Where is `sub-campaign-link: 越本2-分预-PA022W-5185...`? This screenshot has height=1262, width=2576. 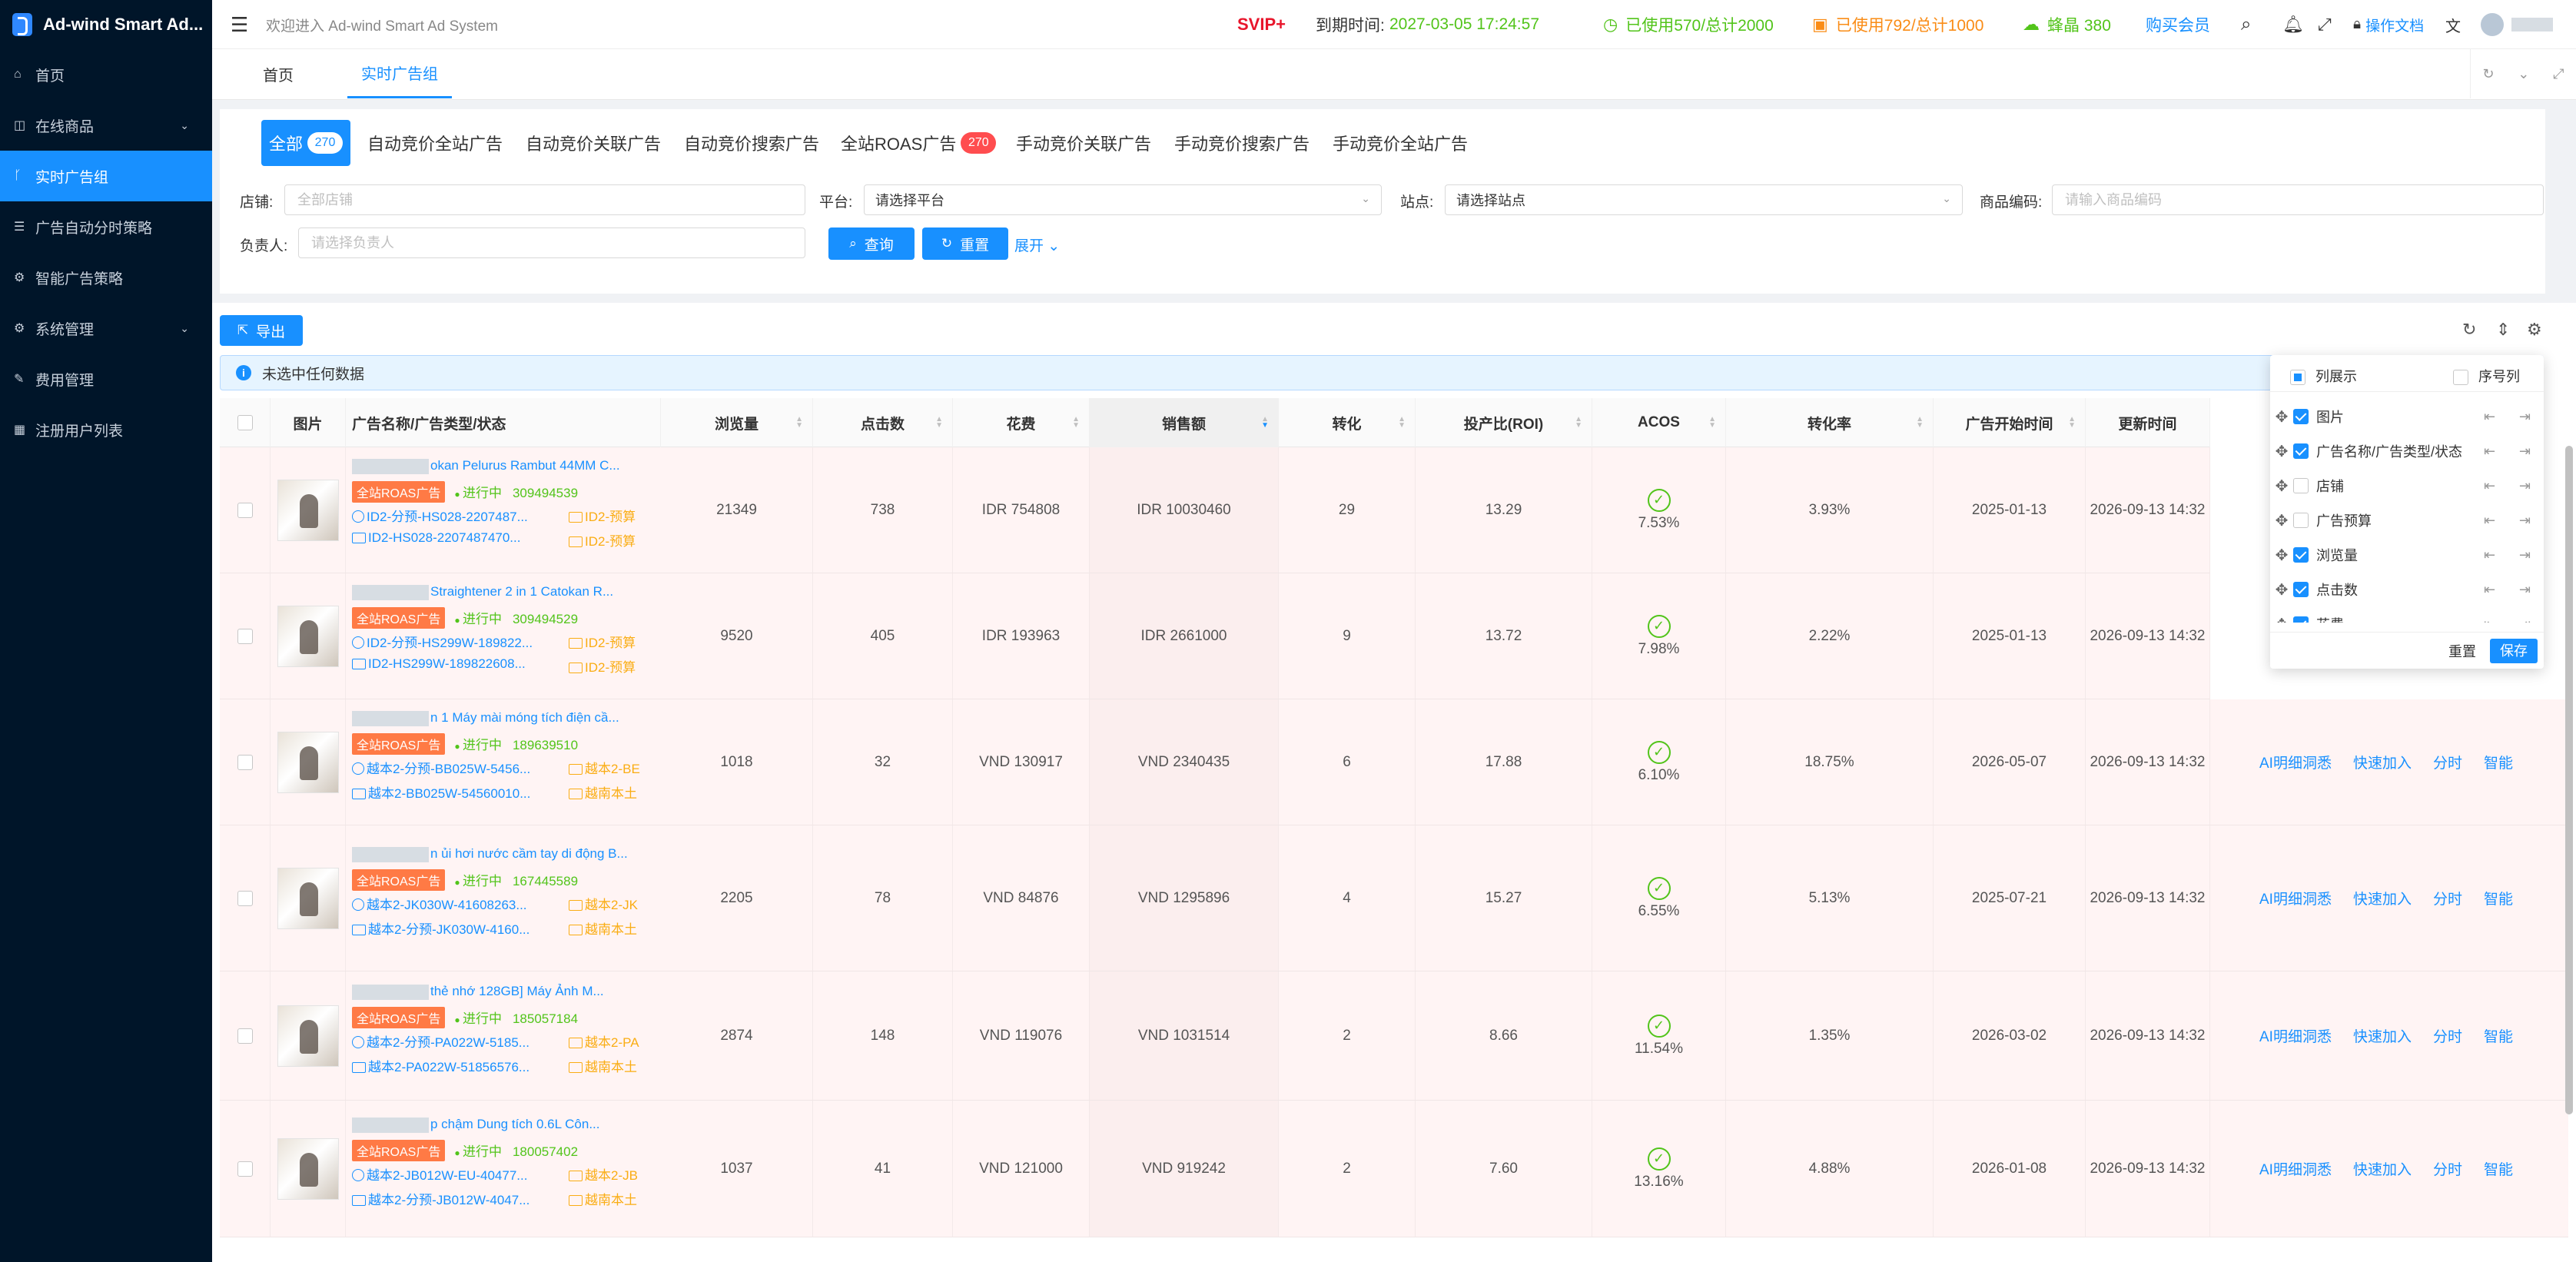 sub-campaign-link: 越本2-分预-PA022W-5185... is located at coordinates (440, 1041).